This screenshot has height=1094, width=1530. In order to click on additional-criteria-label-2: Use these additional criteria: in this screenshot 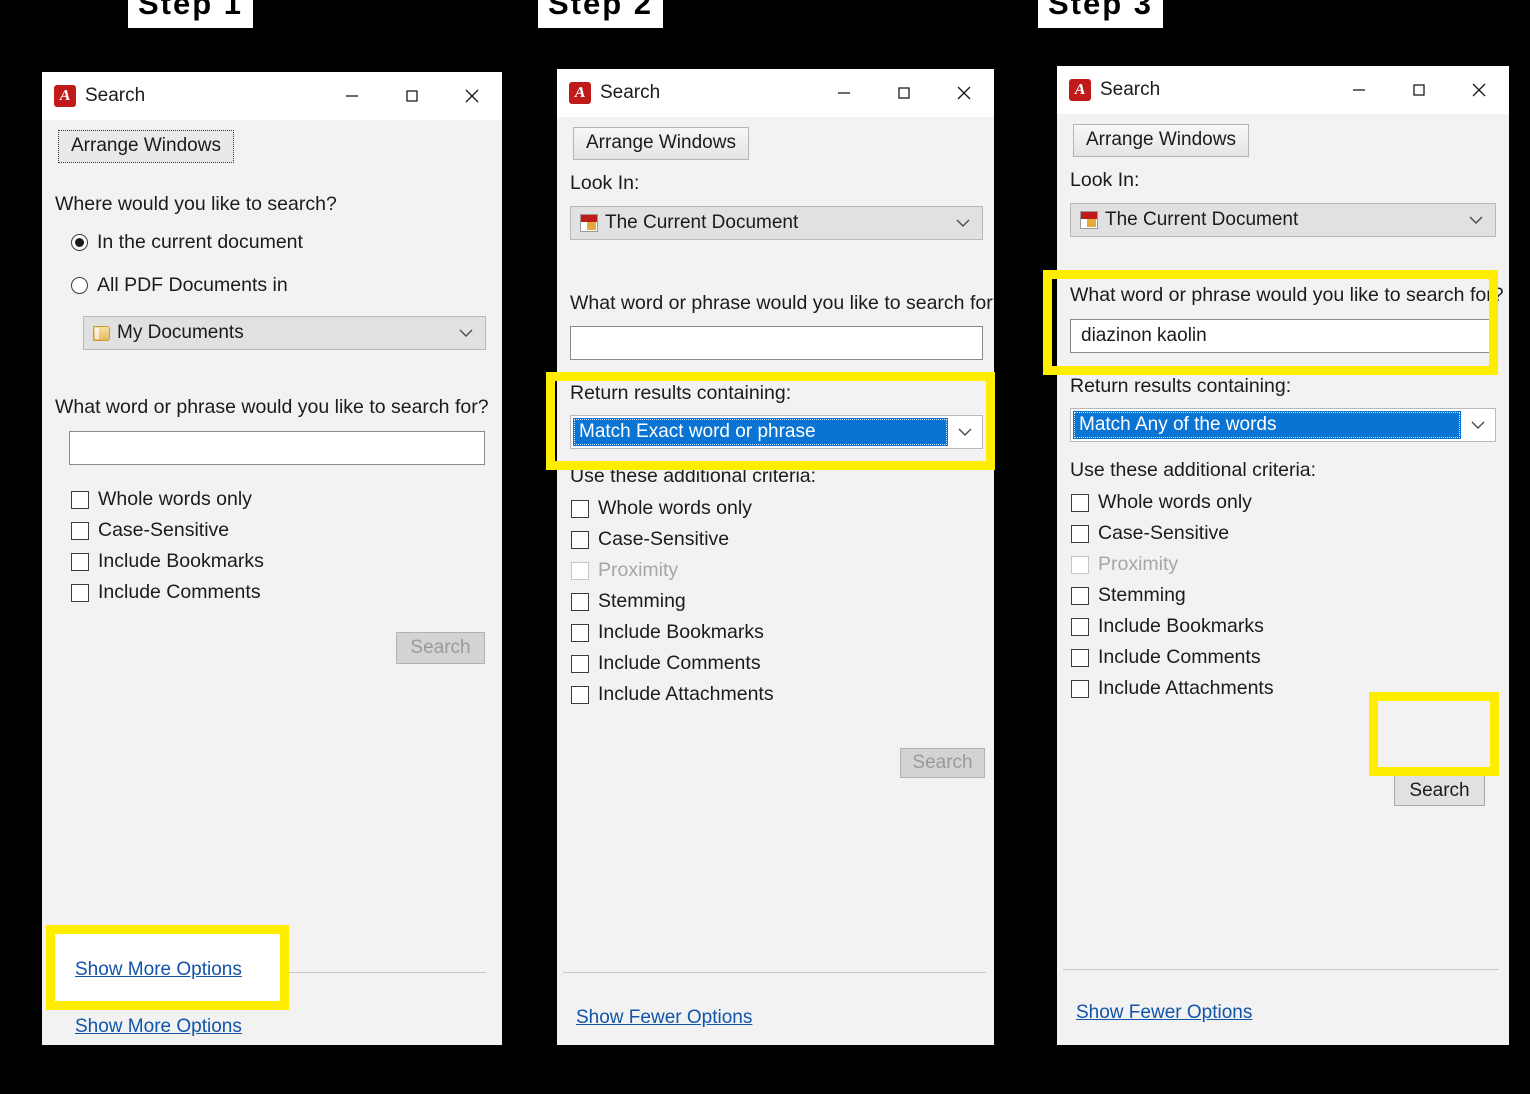, I will do `click(693, 476)`.